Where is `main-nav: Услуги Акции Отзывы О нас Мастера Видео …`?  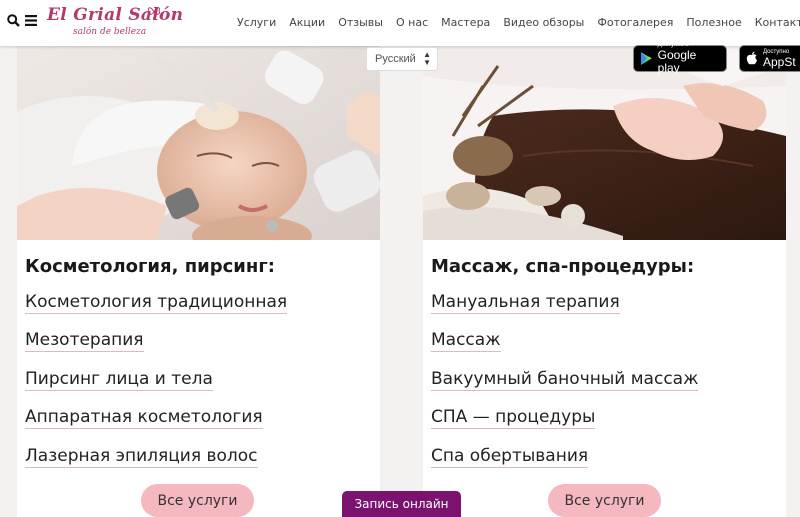 main-nav: Услуги Акции Отзывы О нас Мастера Видео … is located at coordinates (518, 22).